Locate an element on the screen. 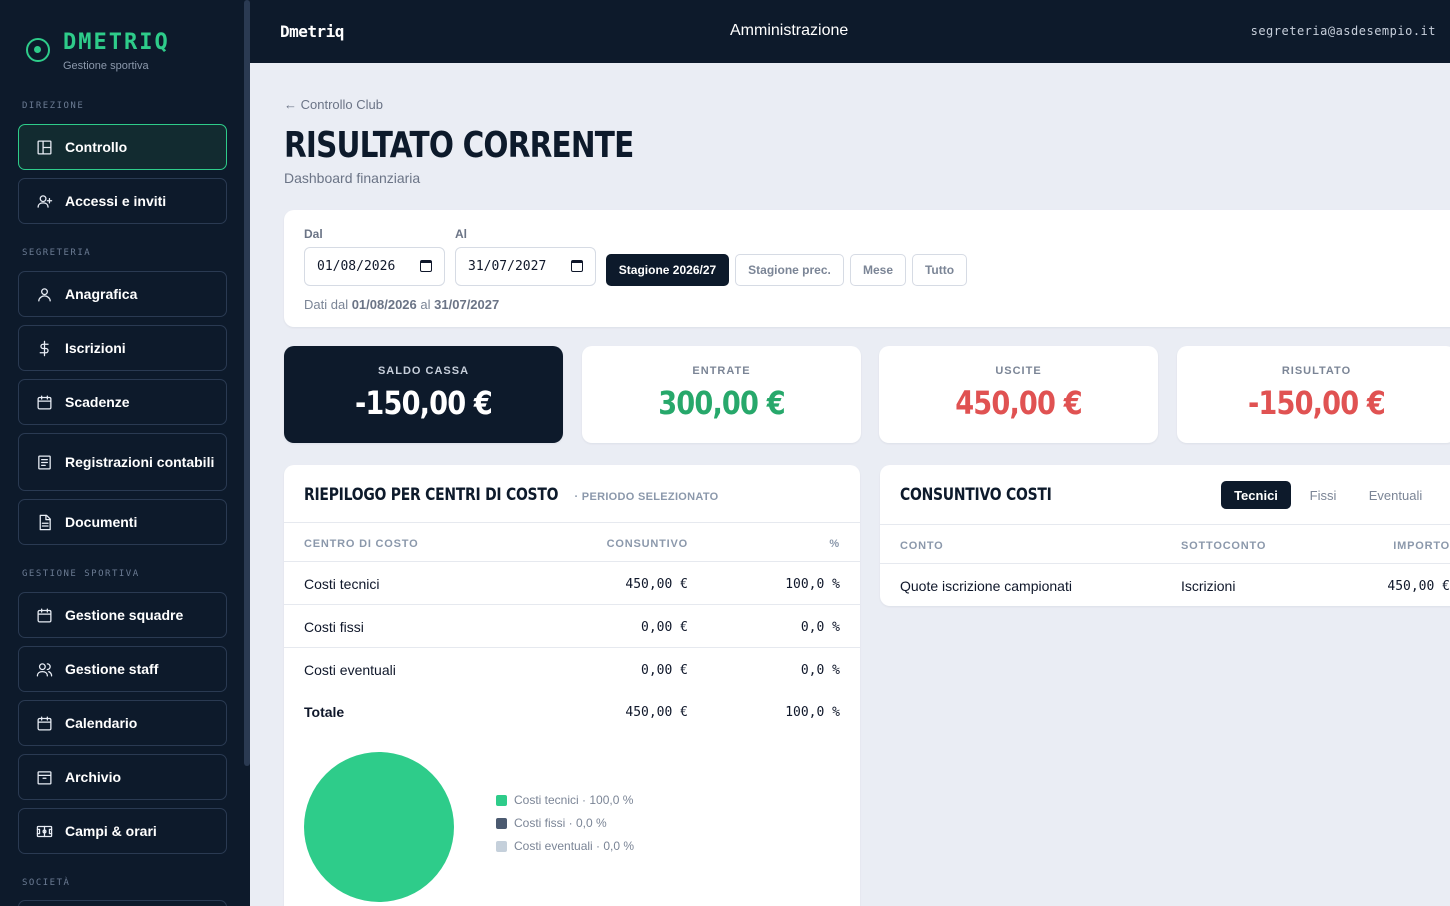  note-prefix: Dati dal is located at coordinates (326, 304).